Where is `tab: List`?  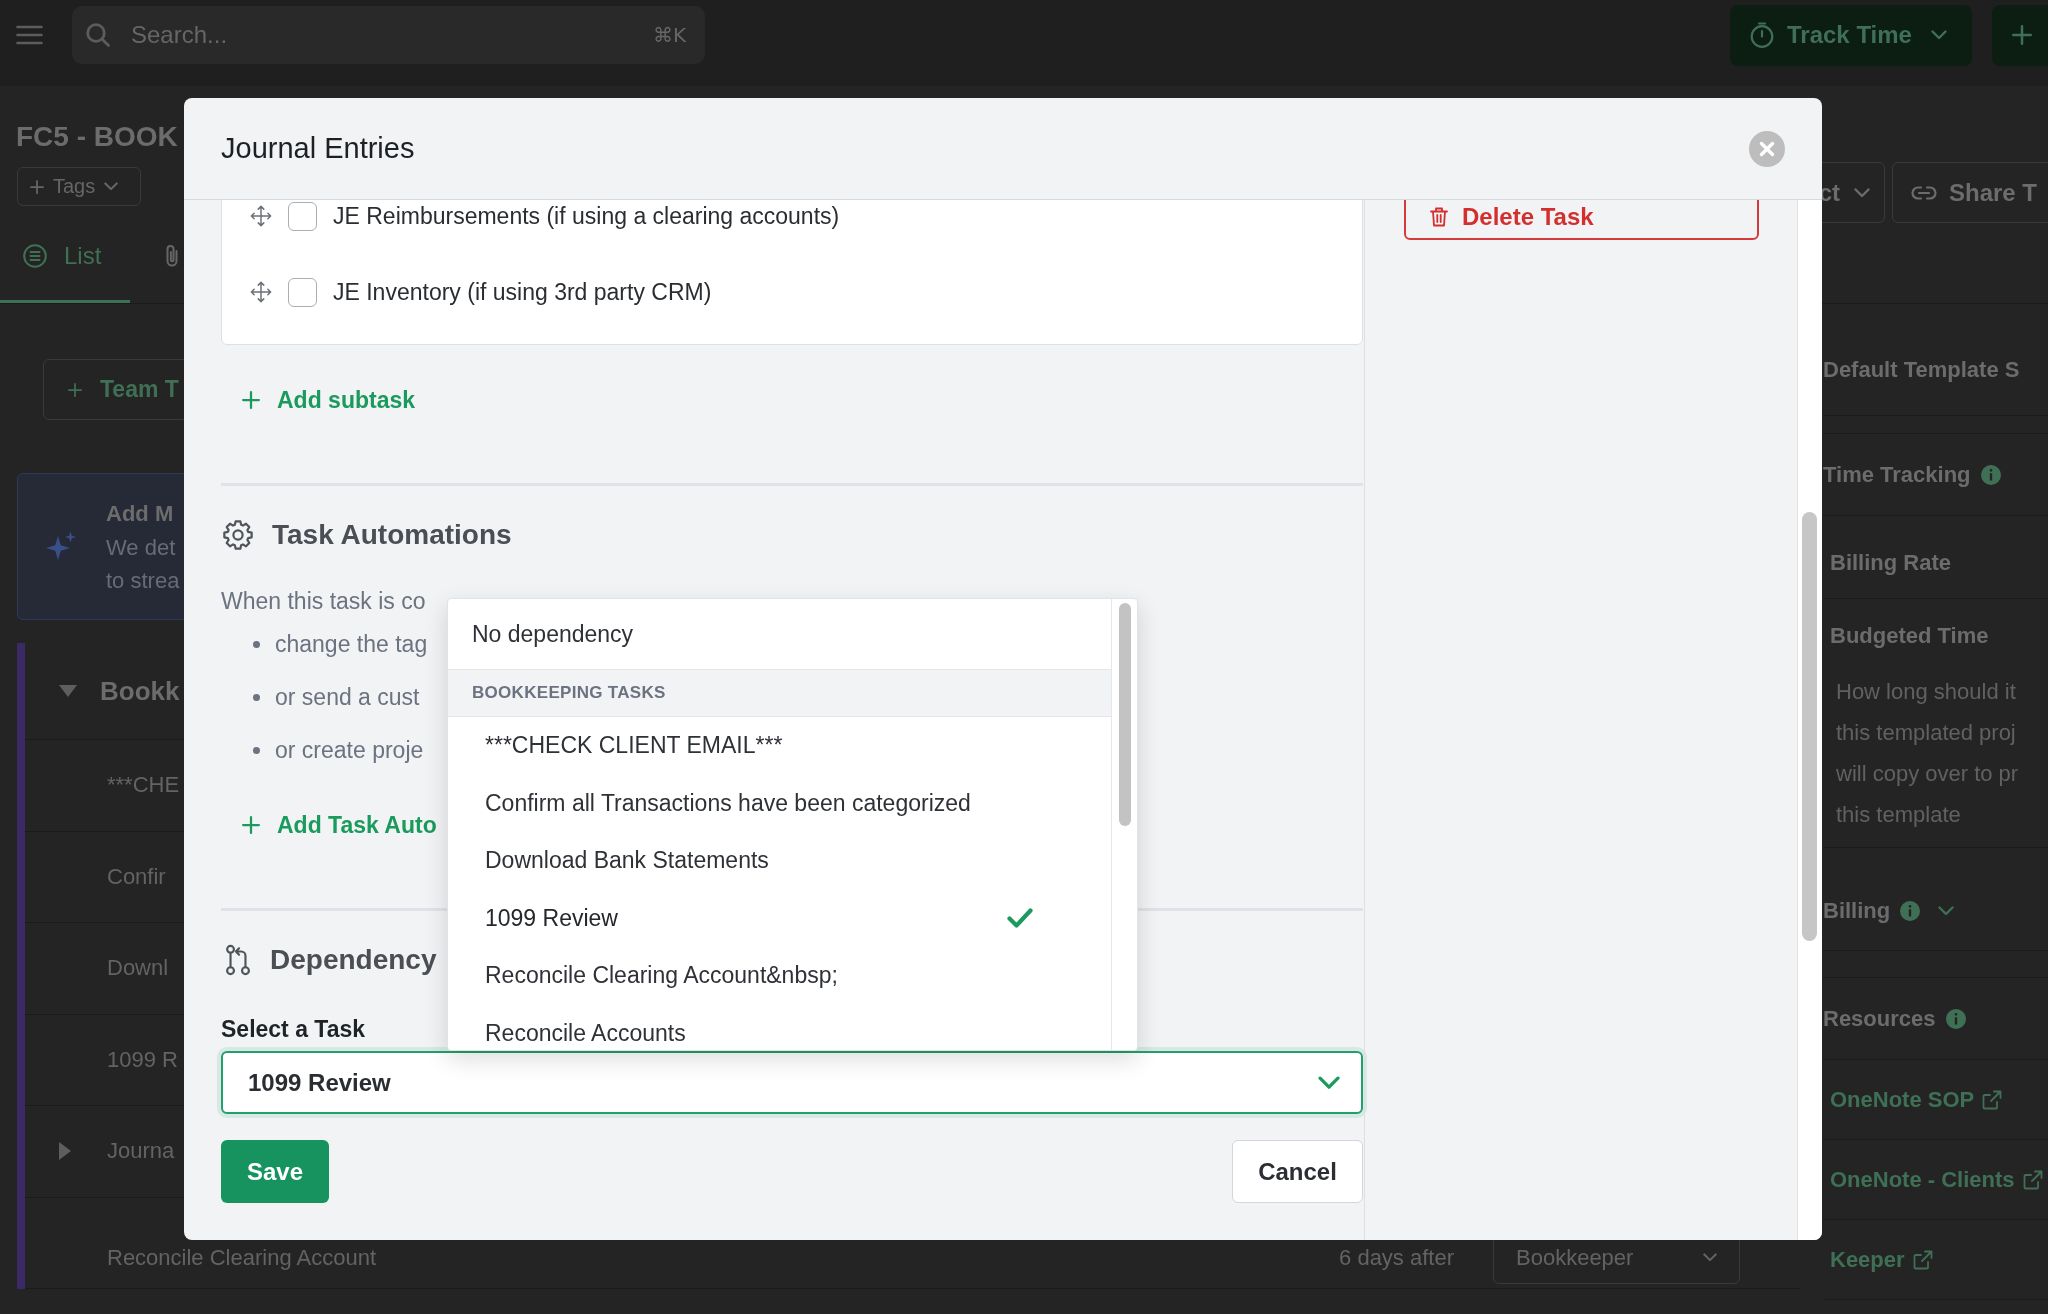
tab: List is located at coordinates (65, 269).